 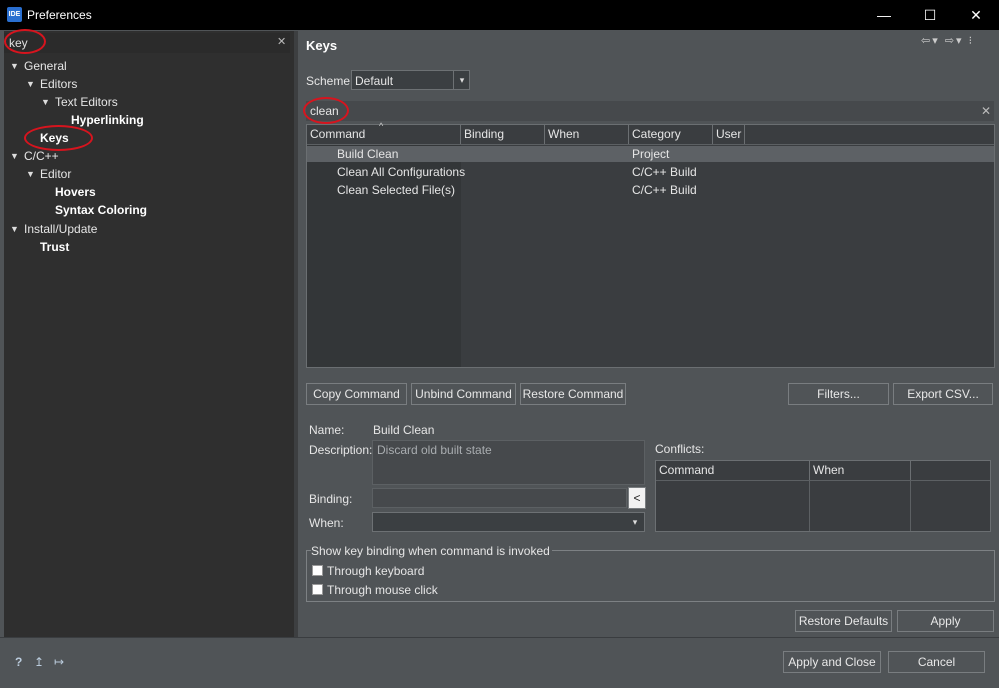 What do you see at coordinates (14, 156) in the screenshot?
I see `expand-cpp-icon: ▼` at bounding box center [14, 156].